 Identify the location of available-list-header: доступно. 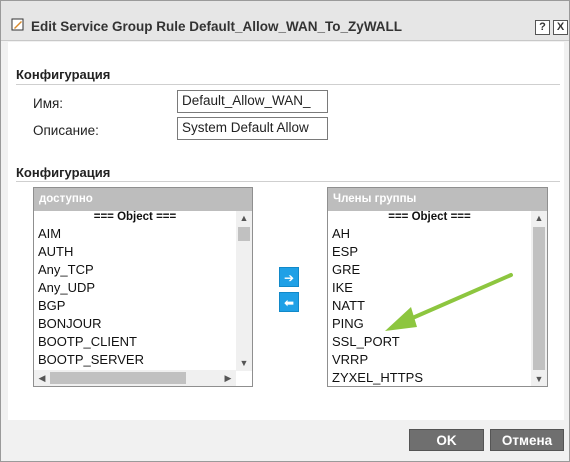
(143, 199).